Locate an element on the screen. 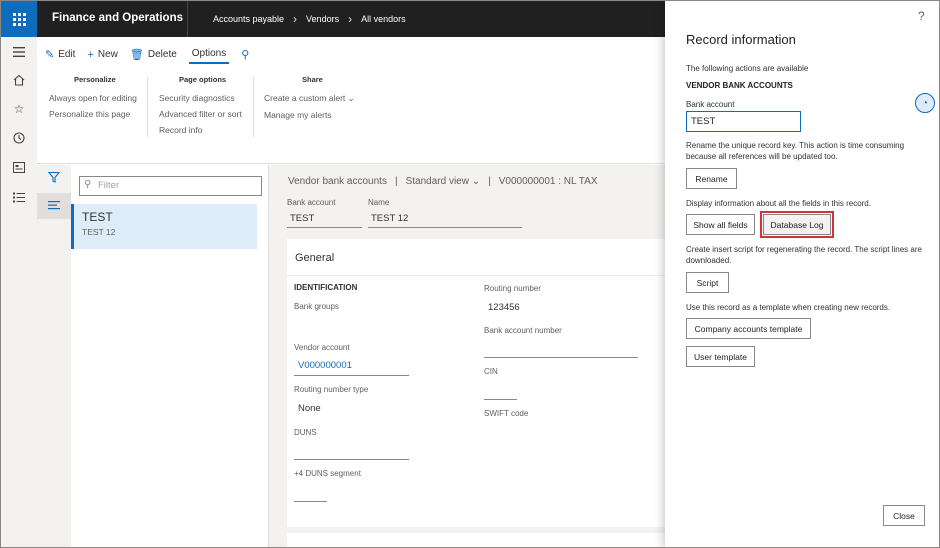 Image resolution: width=940 pixels, height=548 pixels. bank-account-label: Bank account is located at coordinates (710, 104).